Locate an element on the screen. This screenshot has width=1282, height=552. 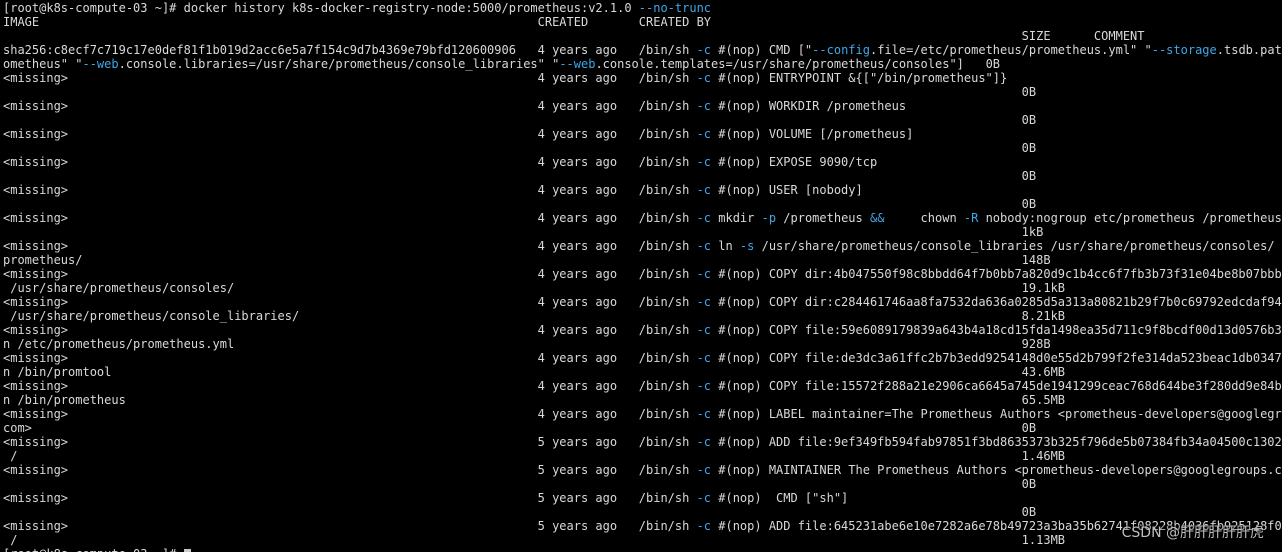
line-text: /prometheus is located at coordinates (823, 218).